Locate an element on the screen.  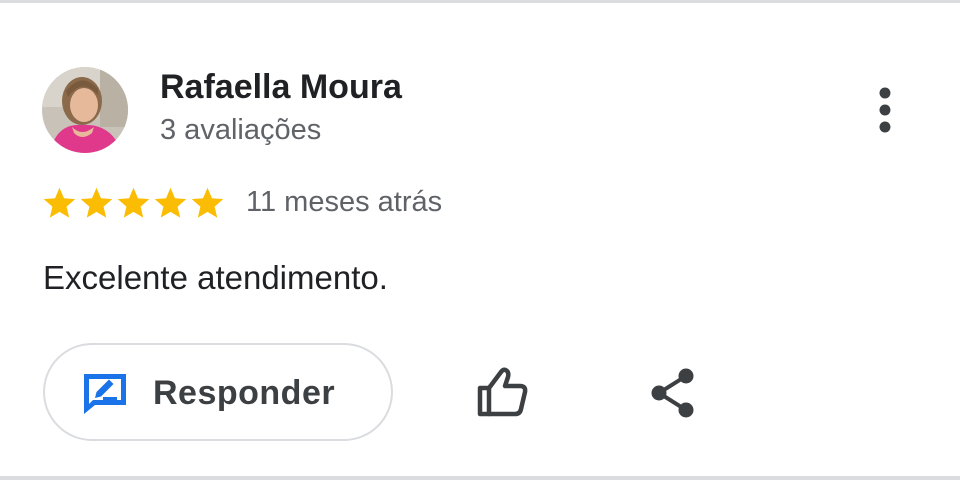
more-options-button is located at coordinates (885, 110).